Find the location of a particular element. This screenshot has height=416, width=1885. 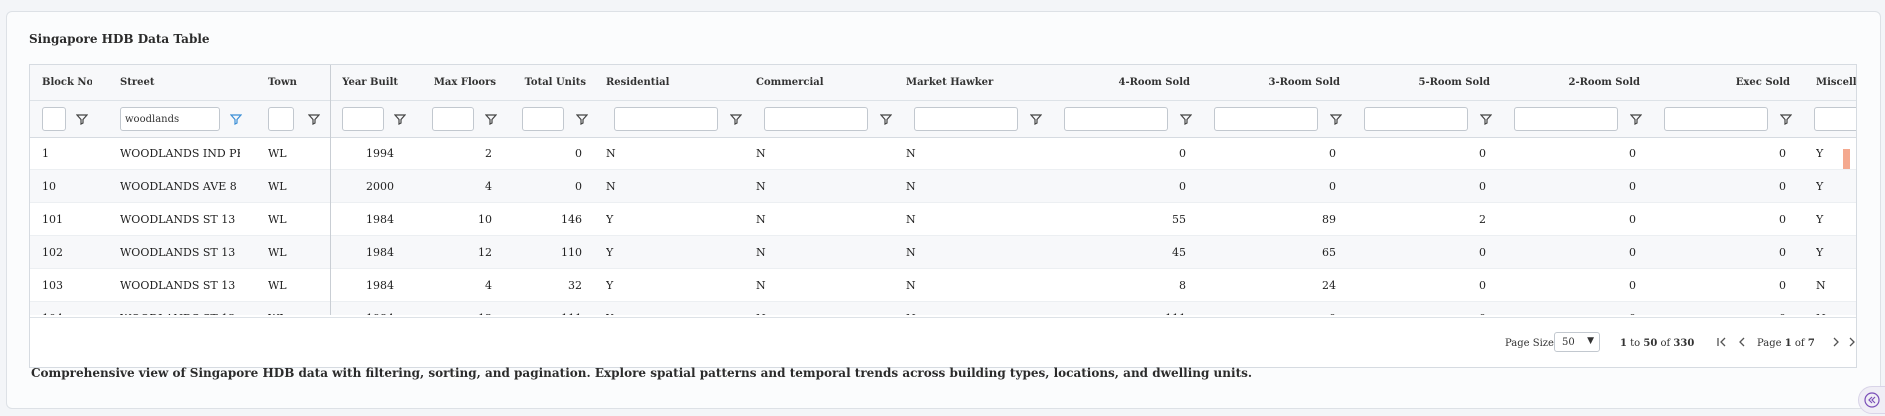

range-of-label: of is located at coordinates (1665, 343).